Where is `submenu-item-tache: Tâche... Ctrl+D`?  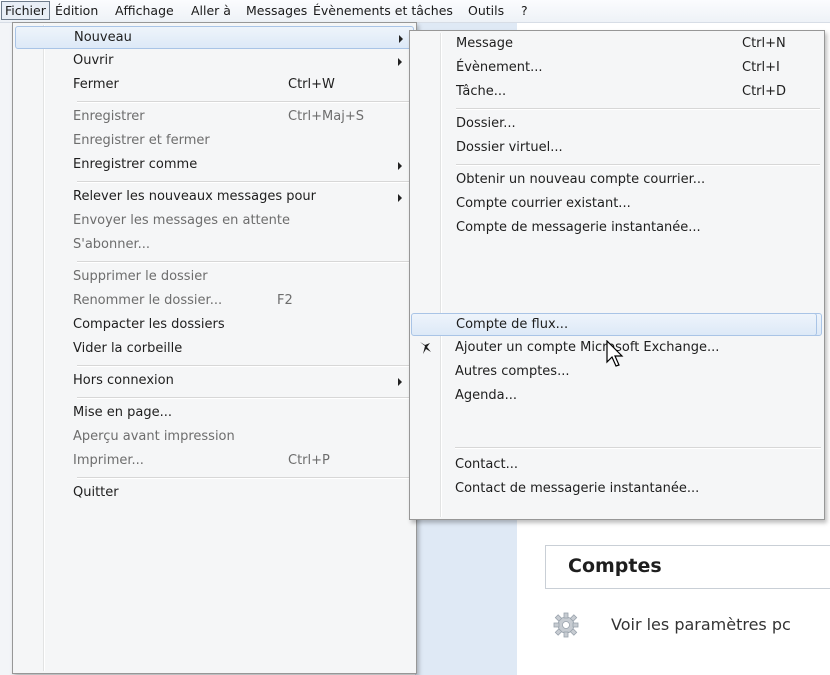
submenu-item-tache: Tâche... Ctrl+D is located at coordinates (617, 92).